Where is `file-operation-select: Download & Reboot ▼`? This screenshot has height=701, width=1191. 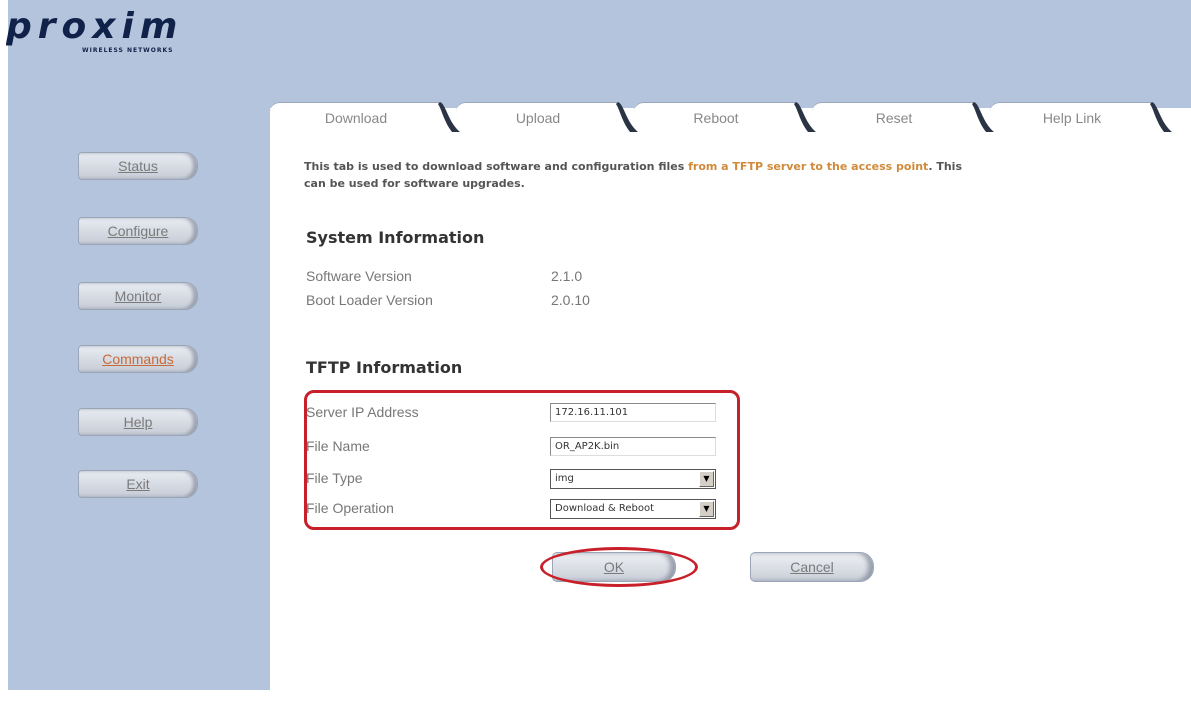
file-operation-select: Download & Reboot ▼ is located at coordinates (633, 509).